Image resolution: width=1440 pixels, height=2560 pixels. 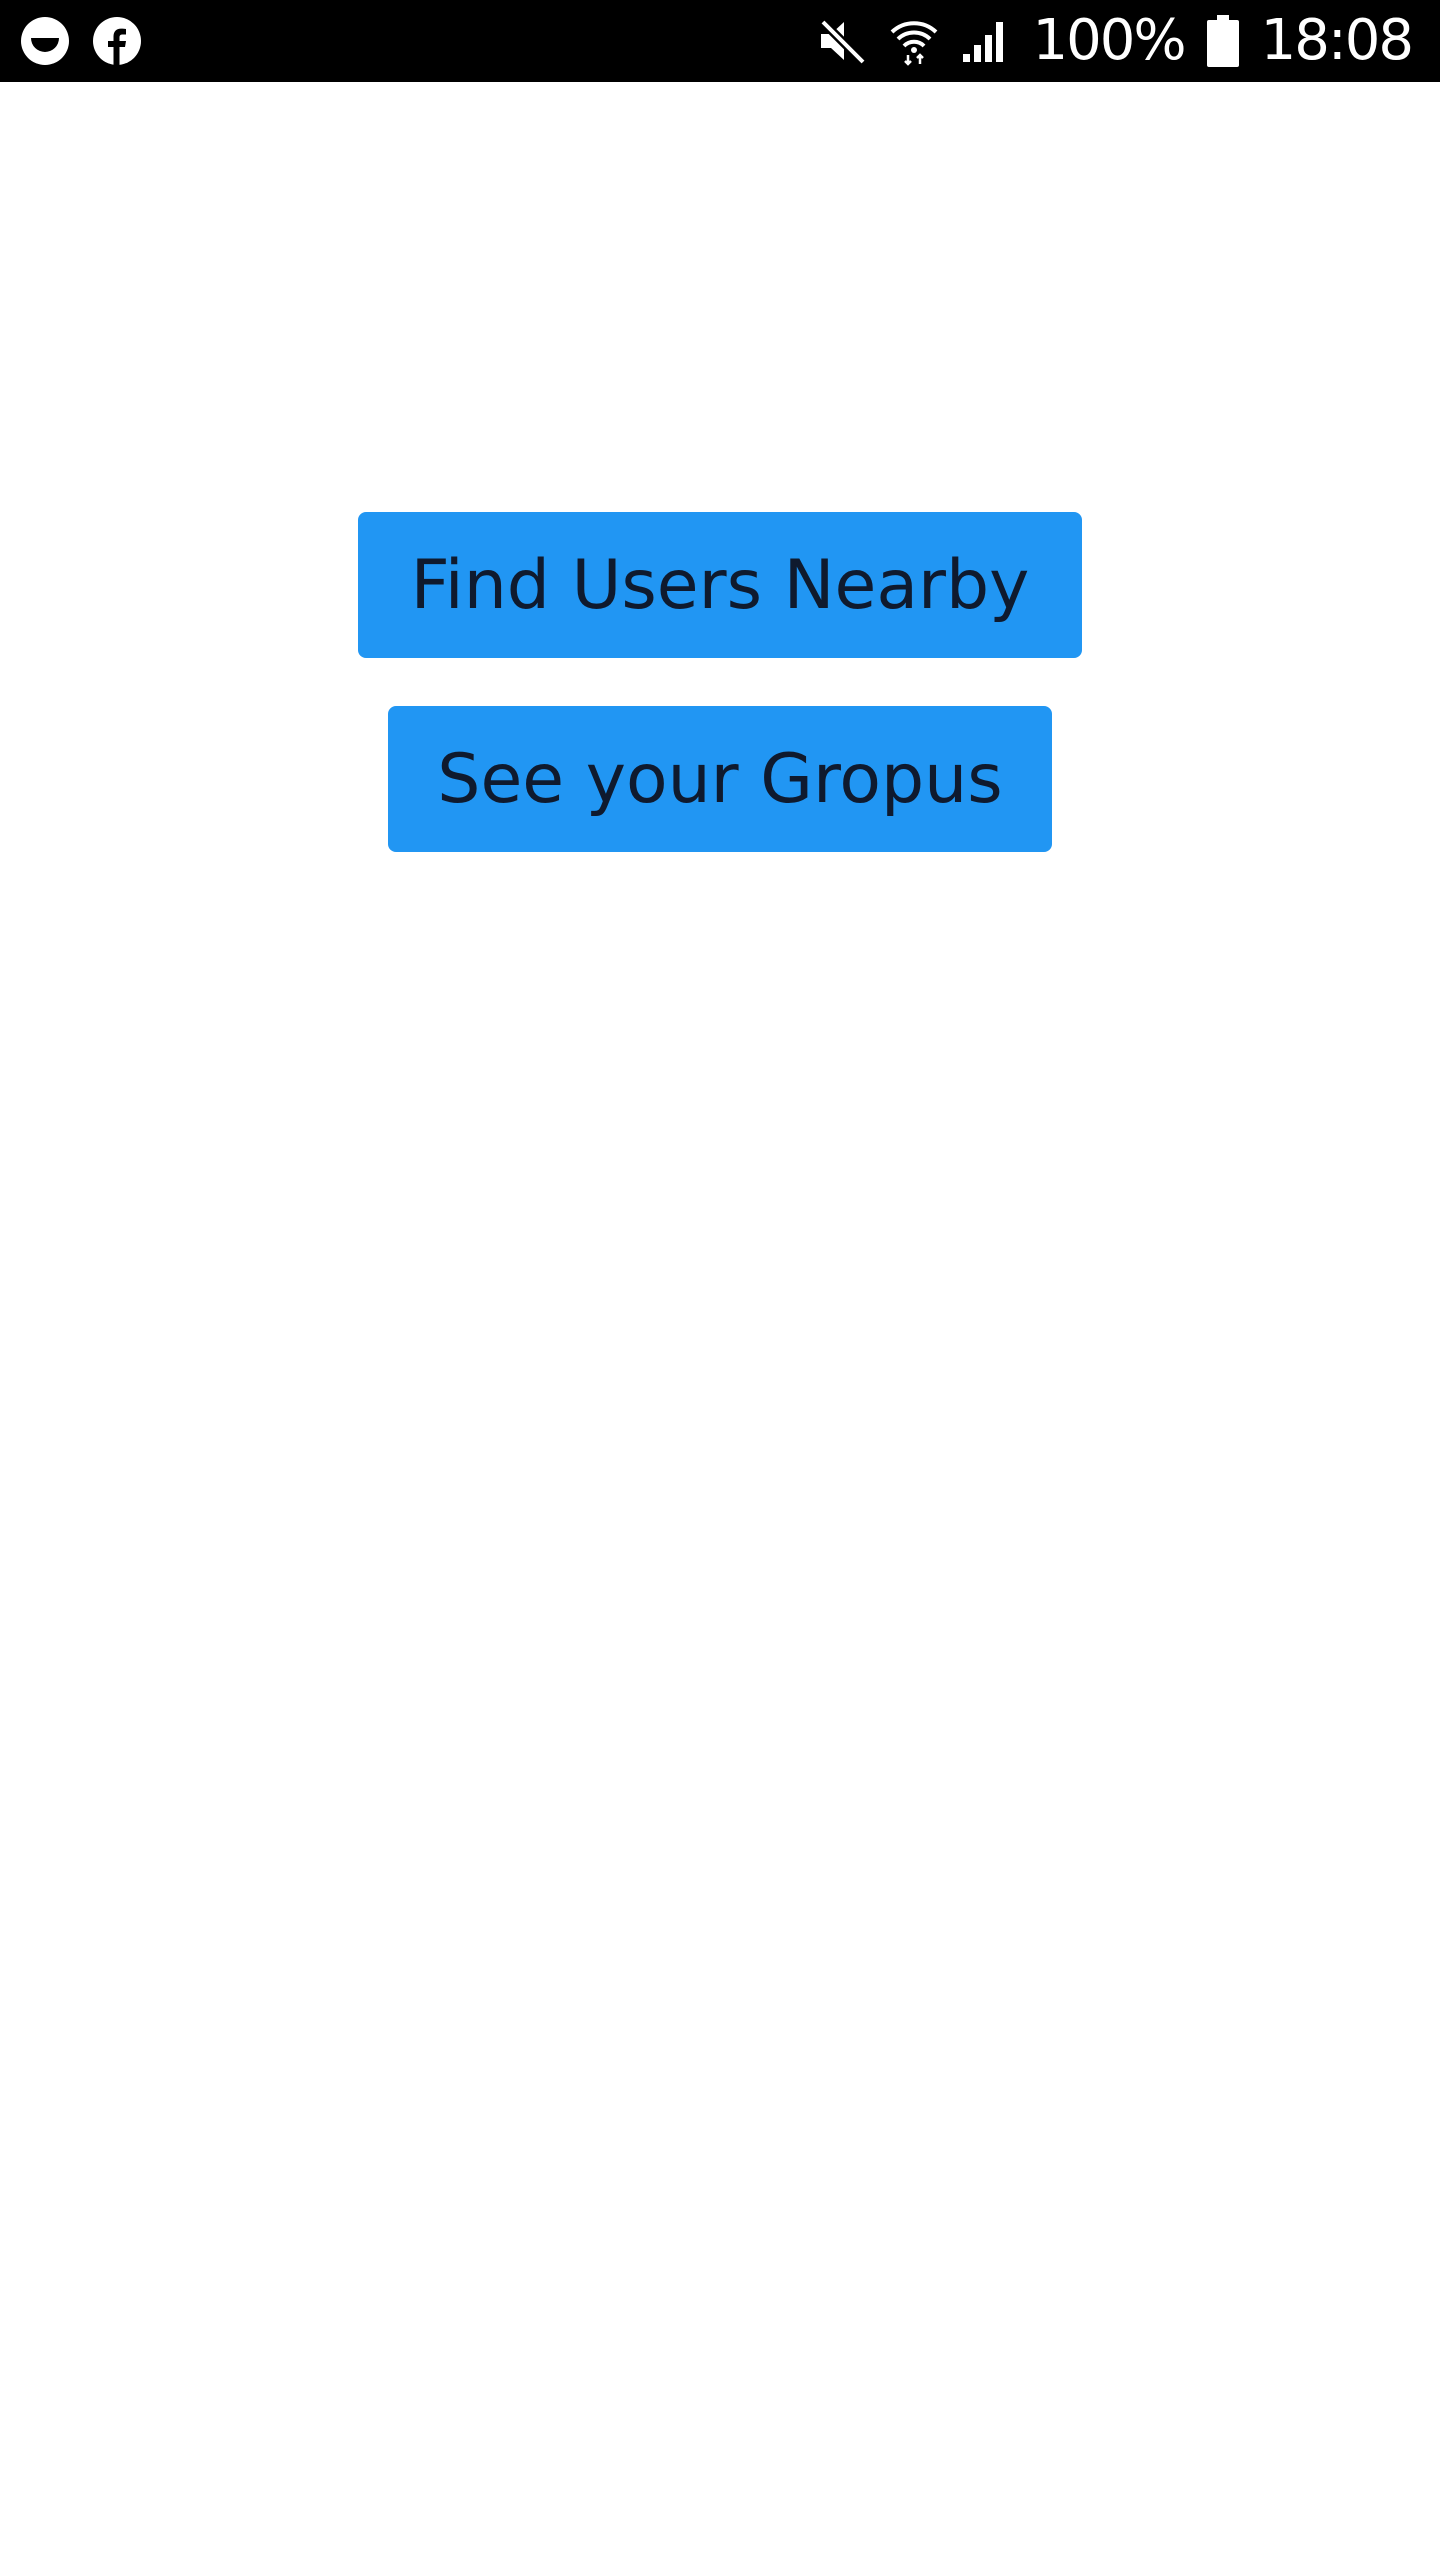 What do you see at coordinates (1109, 40) in the screenshot?
I see `battery-percent: 100%` at bounding box center [1109, 40].